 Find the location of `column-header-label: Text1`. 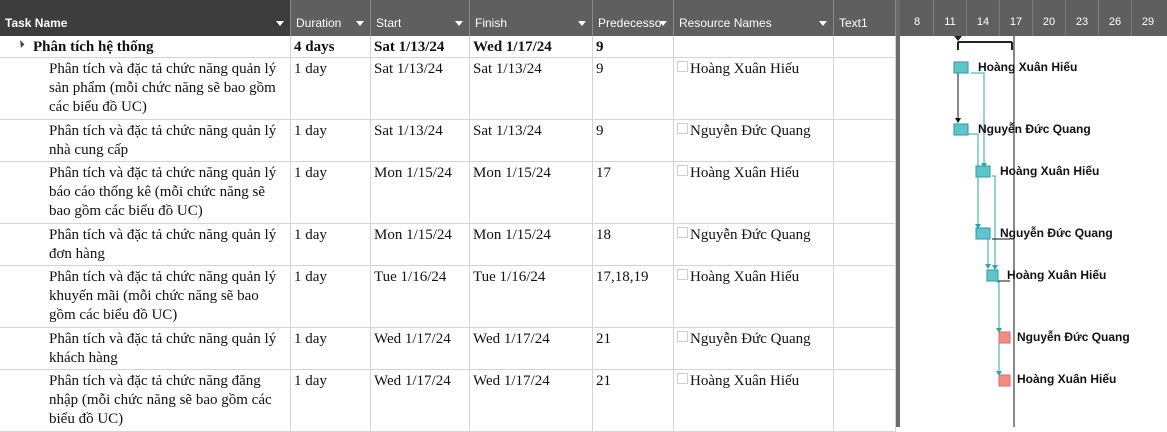

column-header-label: Text1 is located at coordinates (853, 23).